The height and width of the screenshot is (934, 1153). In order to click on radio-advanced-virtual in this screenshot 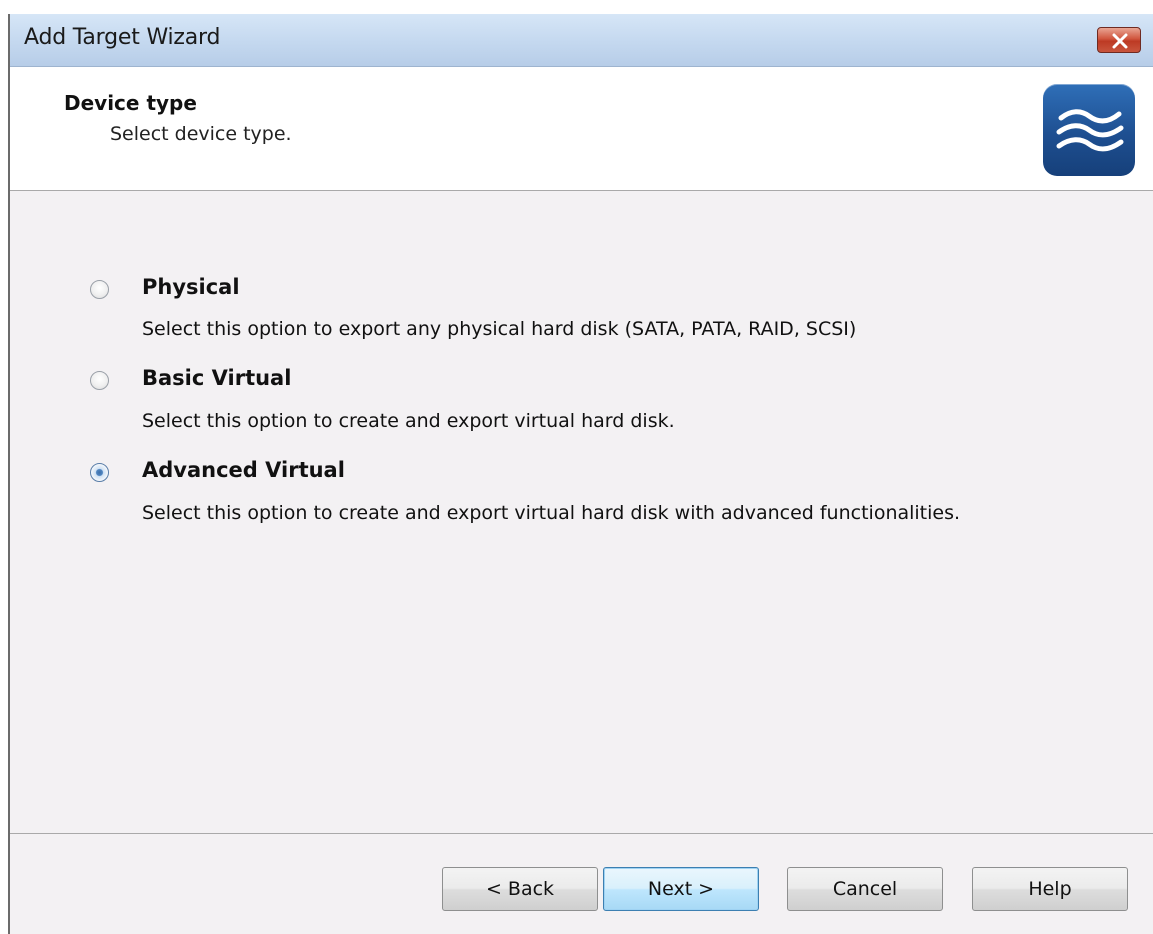, I will do `click(99, 472)`.